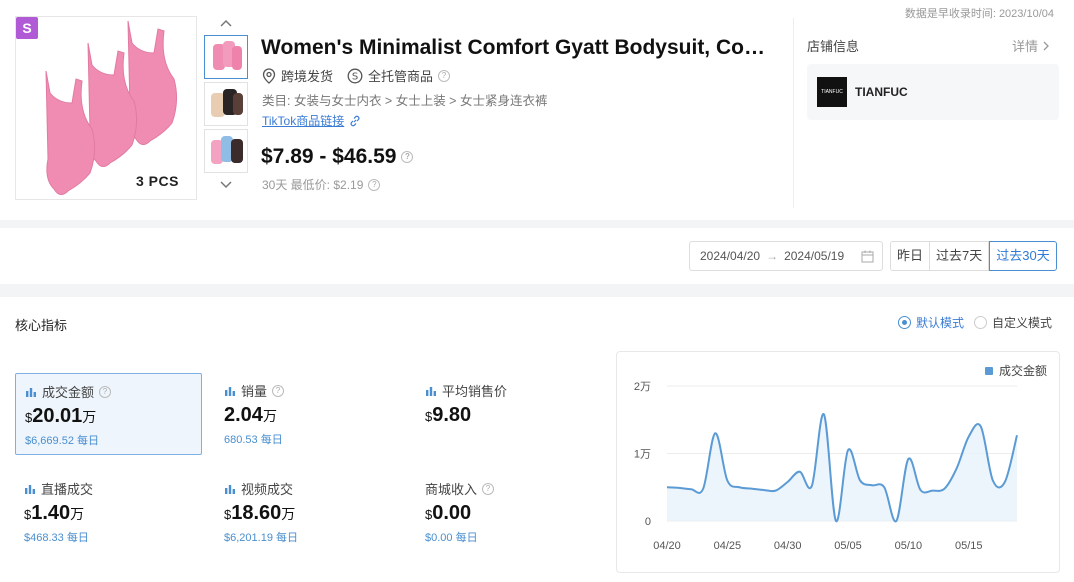 Image resolution: width=1074 pixels, height=582 pixels. I want to click on svg-text: S, so click(355, 76).